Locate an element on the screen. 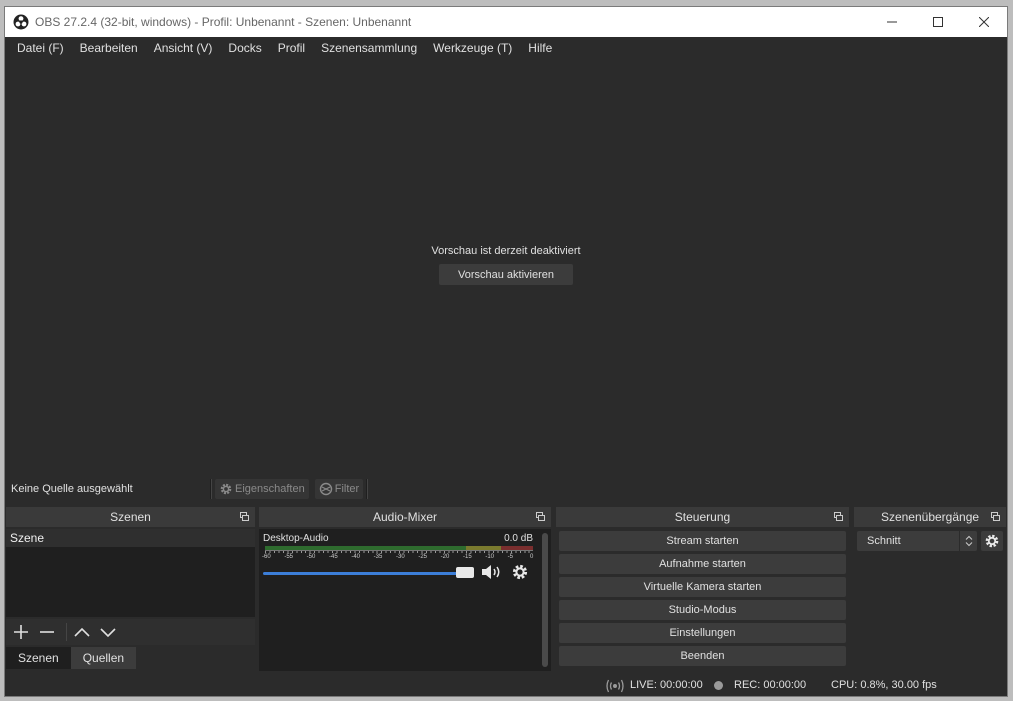 Image resolution: width=1013 pixels, height=701 pixels. controls-dock-title: Steuerung is located at coordinates (702, 517).